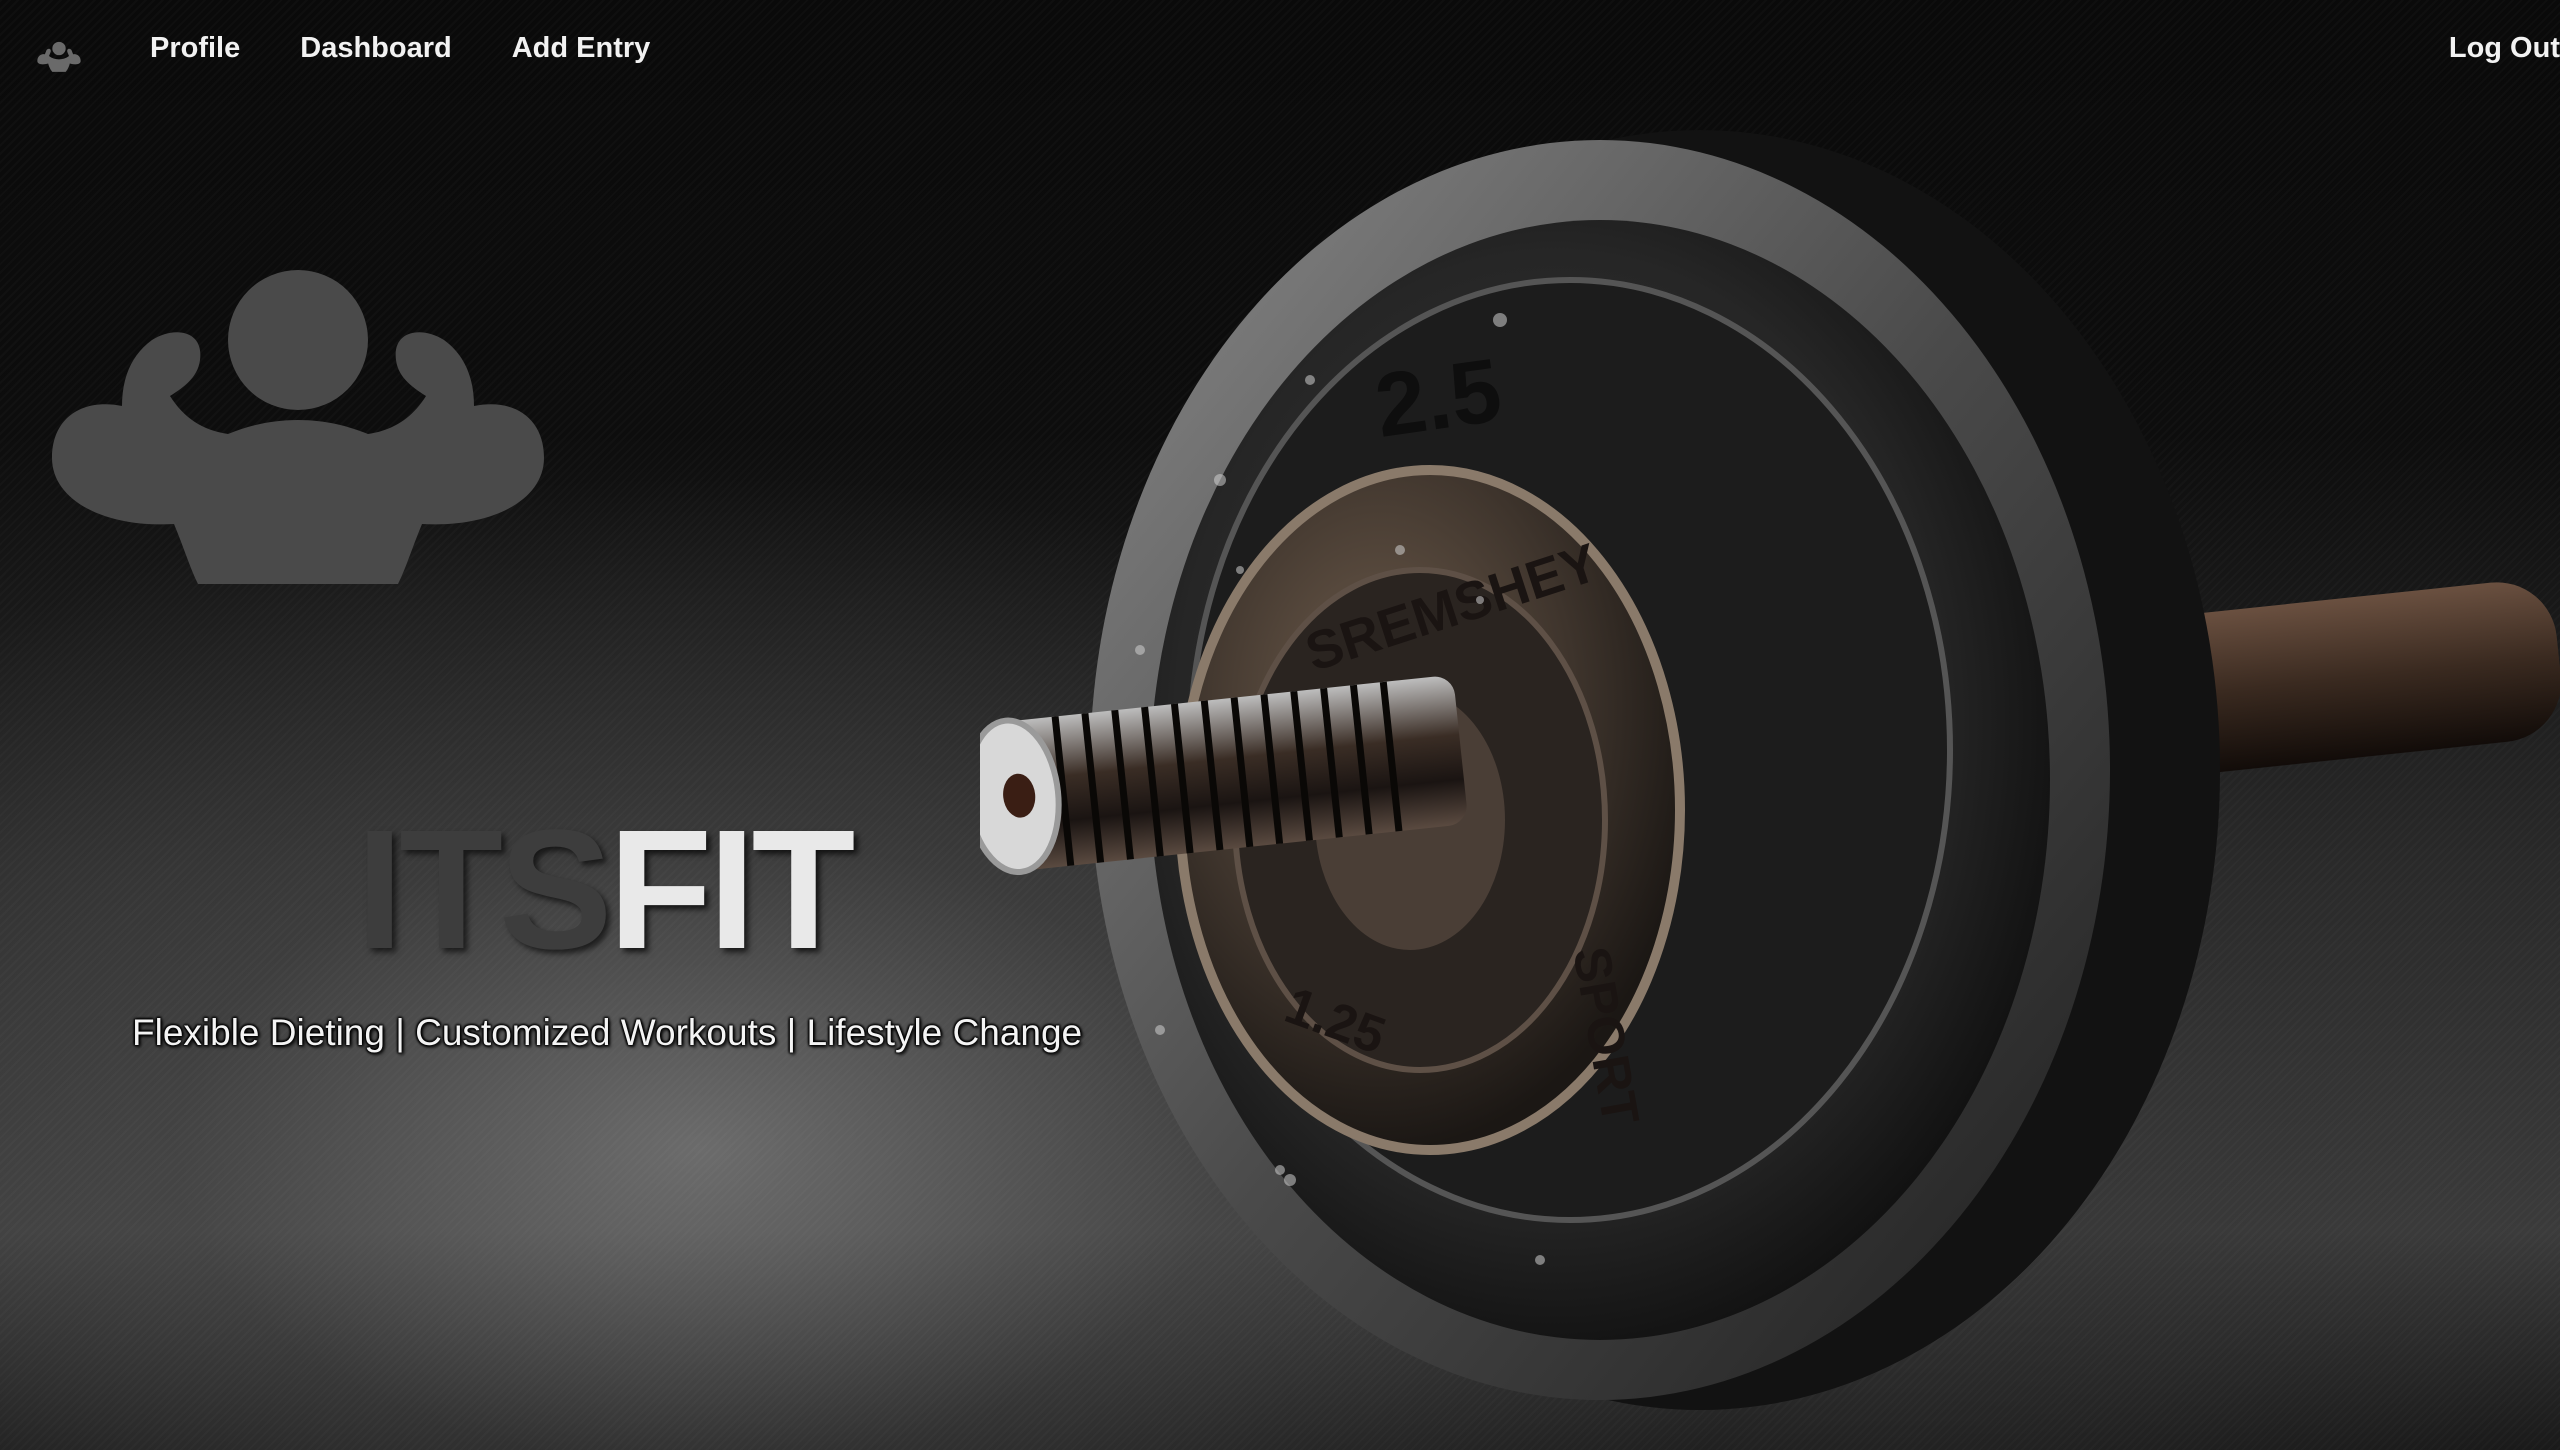 This screenshot has height=1450, width=2560. What do you see at coordinates (195, 48) in the screenshot?
I see `nav-profile-link: Profile` at bounding box center [195, 48].